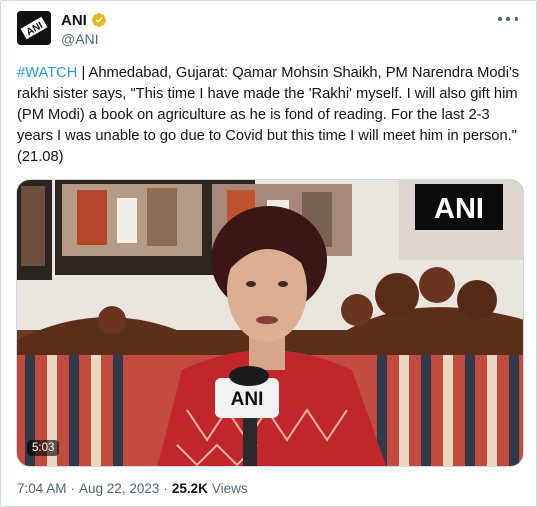  I want to click on more-options-icon, so click(508, 19).